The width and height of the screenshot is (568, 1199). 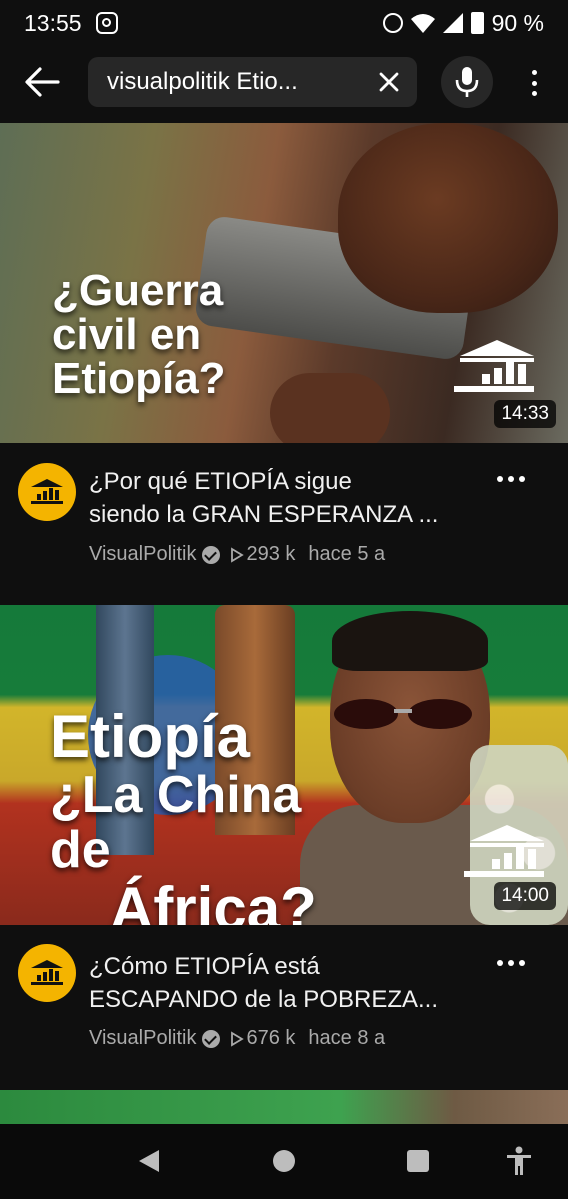 I want to click on view-count: 293 k, so click(x=271, y=554).